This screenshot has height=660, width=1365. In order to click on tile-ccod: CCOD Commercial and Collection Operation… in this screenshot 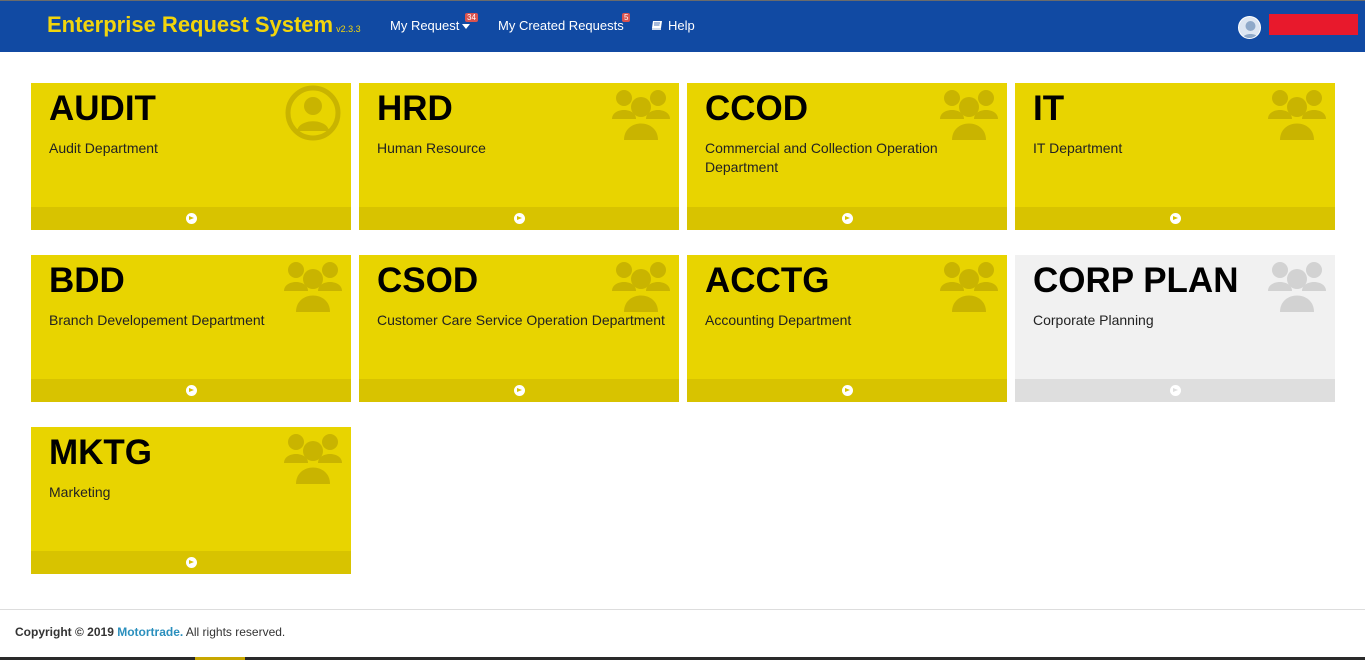, I will do `click(847, 156)`.